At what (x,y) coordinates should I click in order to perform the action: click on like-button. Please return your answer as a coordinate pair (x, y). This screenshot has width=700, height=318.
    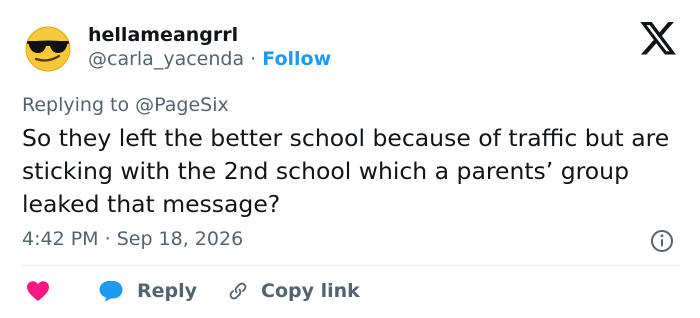
    Looking at the image, I should click on (38, 291).